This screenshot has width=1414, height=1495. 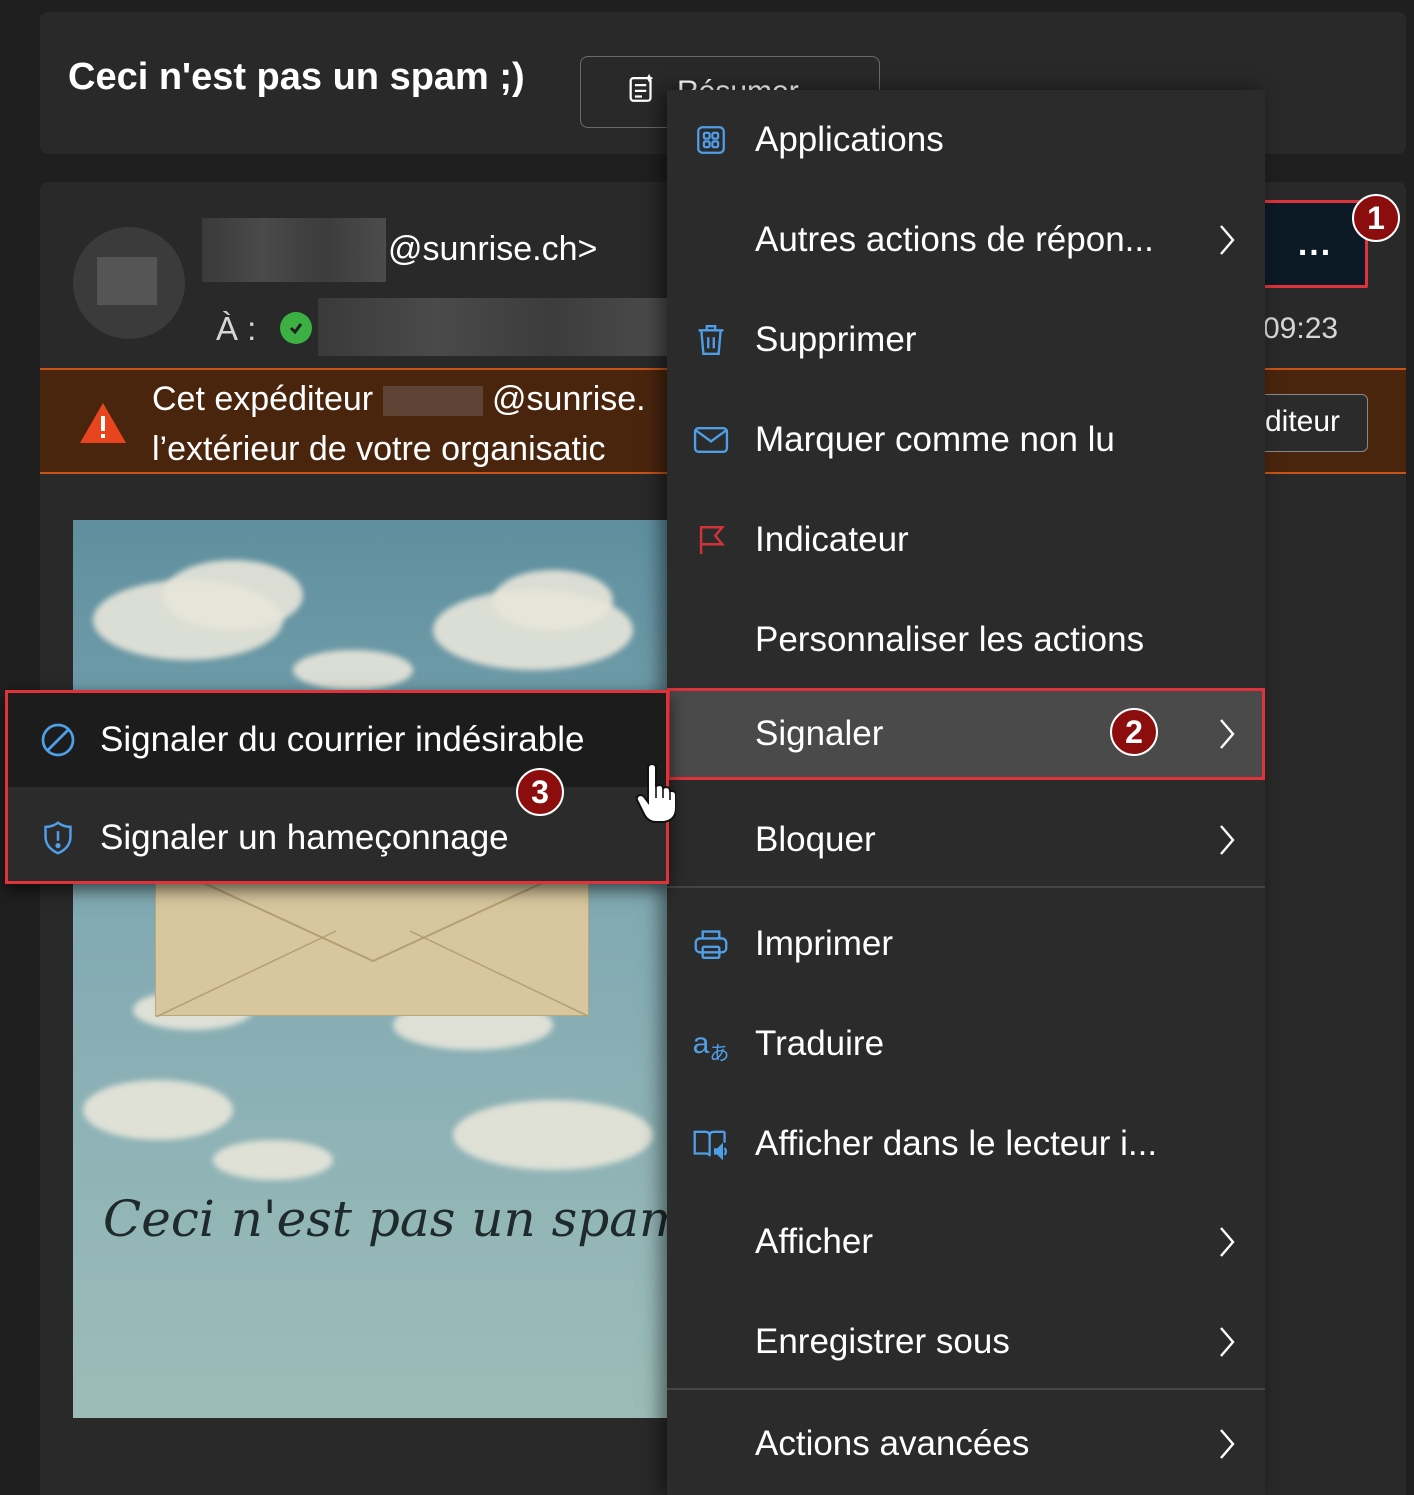 What do you see at coordinates (304, 837) in the screenshot?
I see `report-phishing-label: Signaler un hameçonnage` at bounding box center [304, 837].